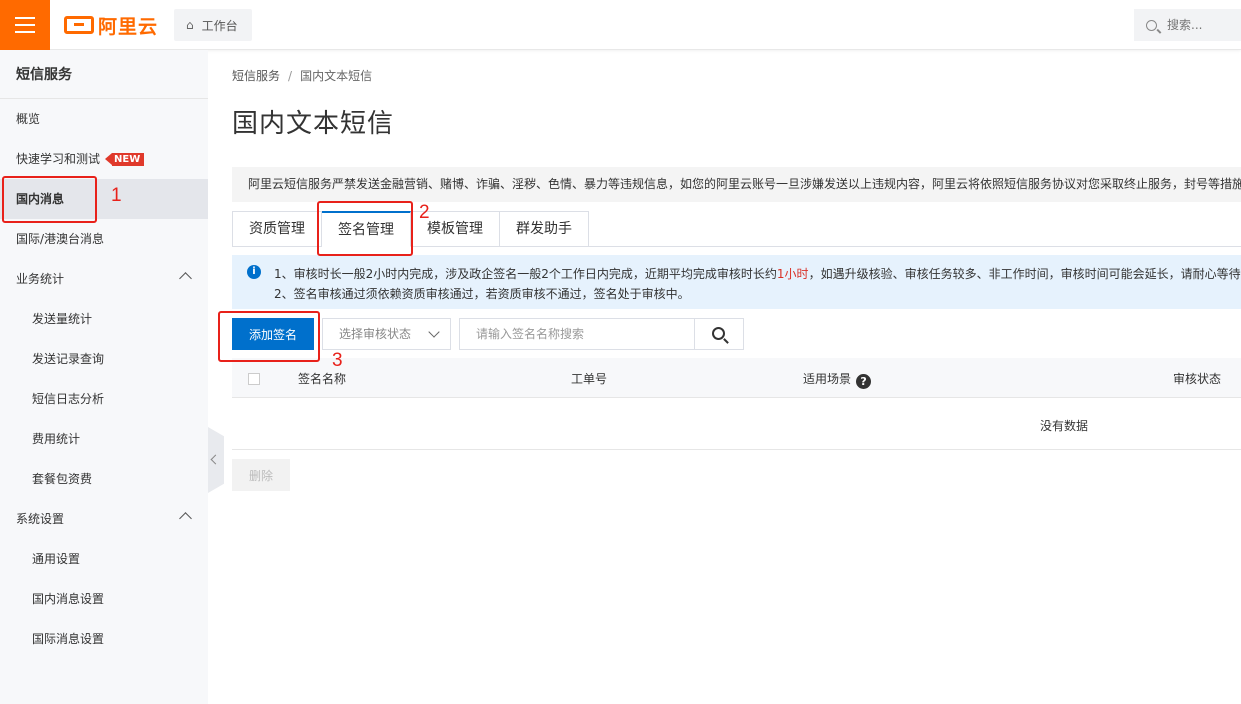 This screenshot has height=704, width=1241. Describe the element at coordinates (322, 379) in the screenshot. I see `column-header-signature-name: 签名名称` at that location.